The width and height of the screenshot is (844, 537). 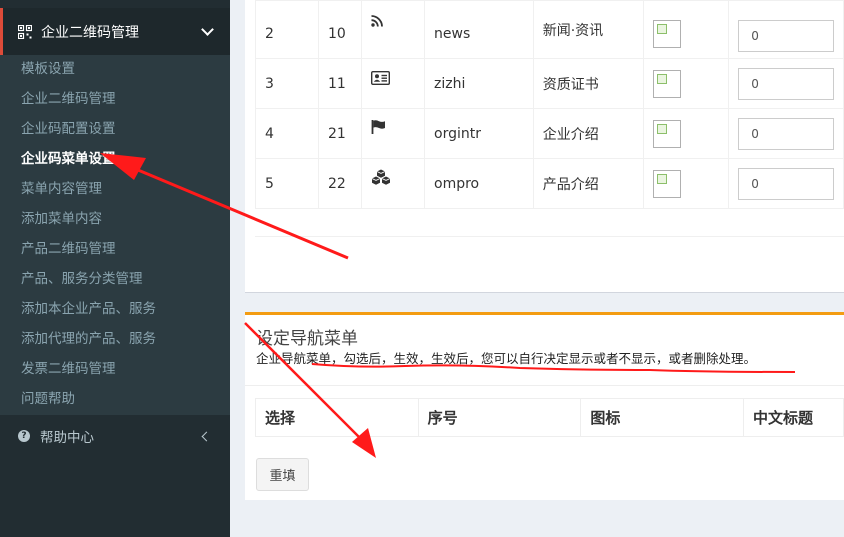 I want to click on sidebar-item-invoice-qr: 发票二维码管理, so click(x=115, y=370).